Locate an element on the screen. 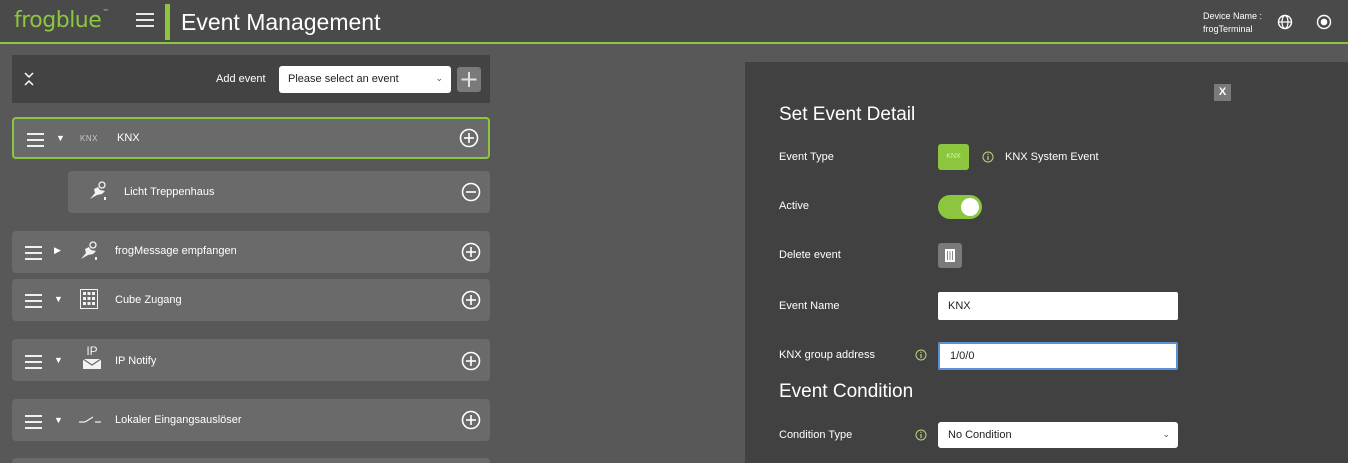 Image resolution: width=1348 pixels, height=463 pixels. event-row-cube-zugang: ▼ Cube Zugang is located at coordinates (251, 300).